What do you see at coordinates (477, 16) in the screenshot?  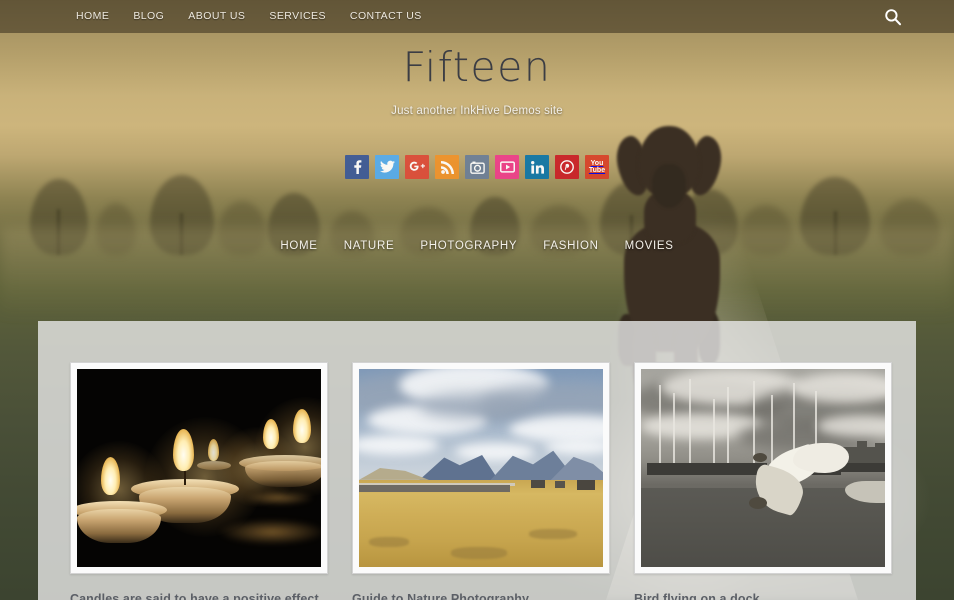 I see `top-navigation-bar: HOME BLOG ABOUT US SERVICES CONTACT US` at bounding box center [477, 16].